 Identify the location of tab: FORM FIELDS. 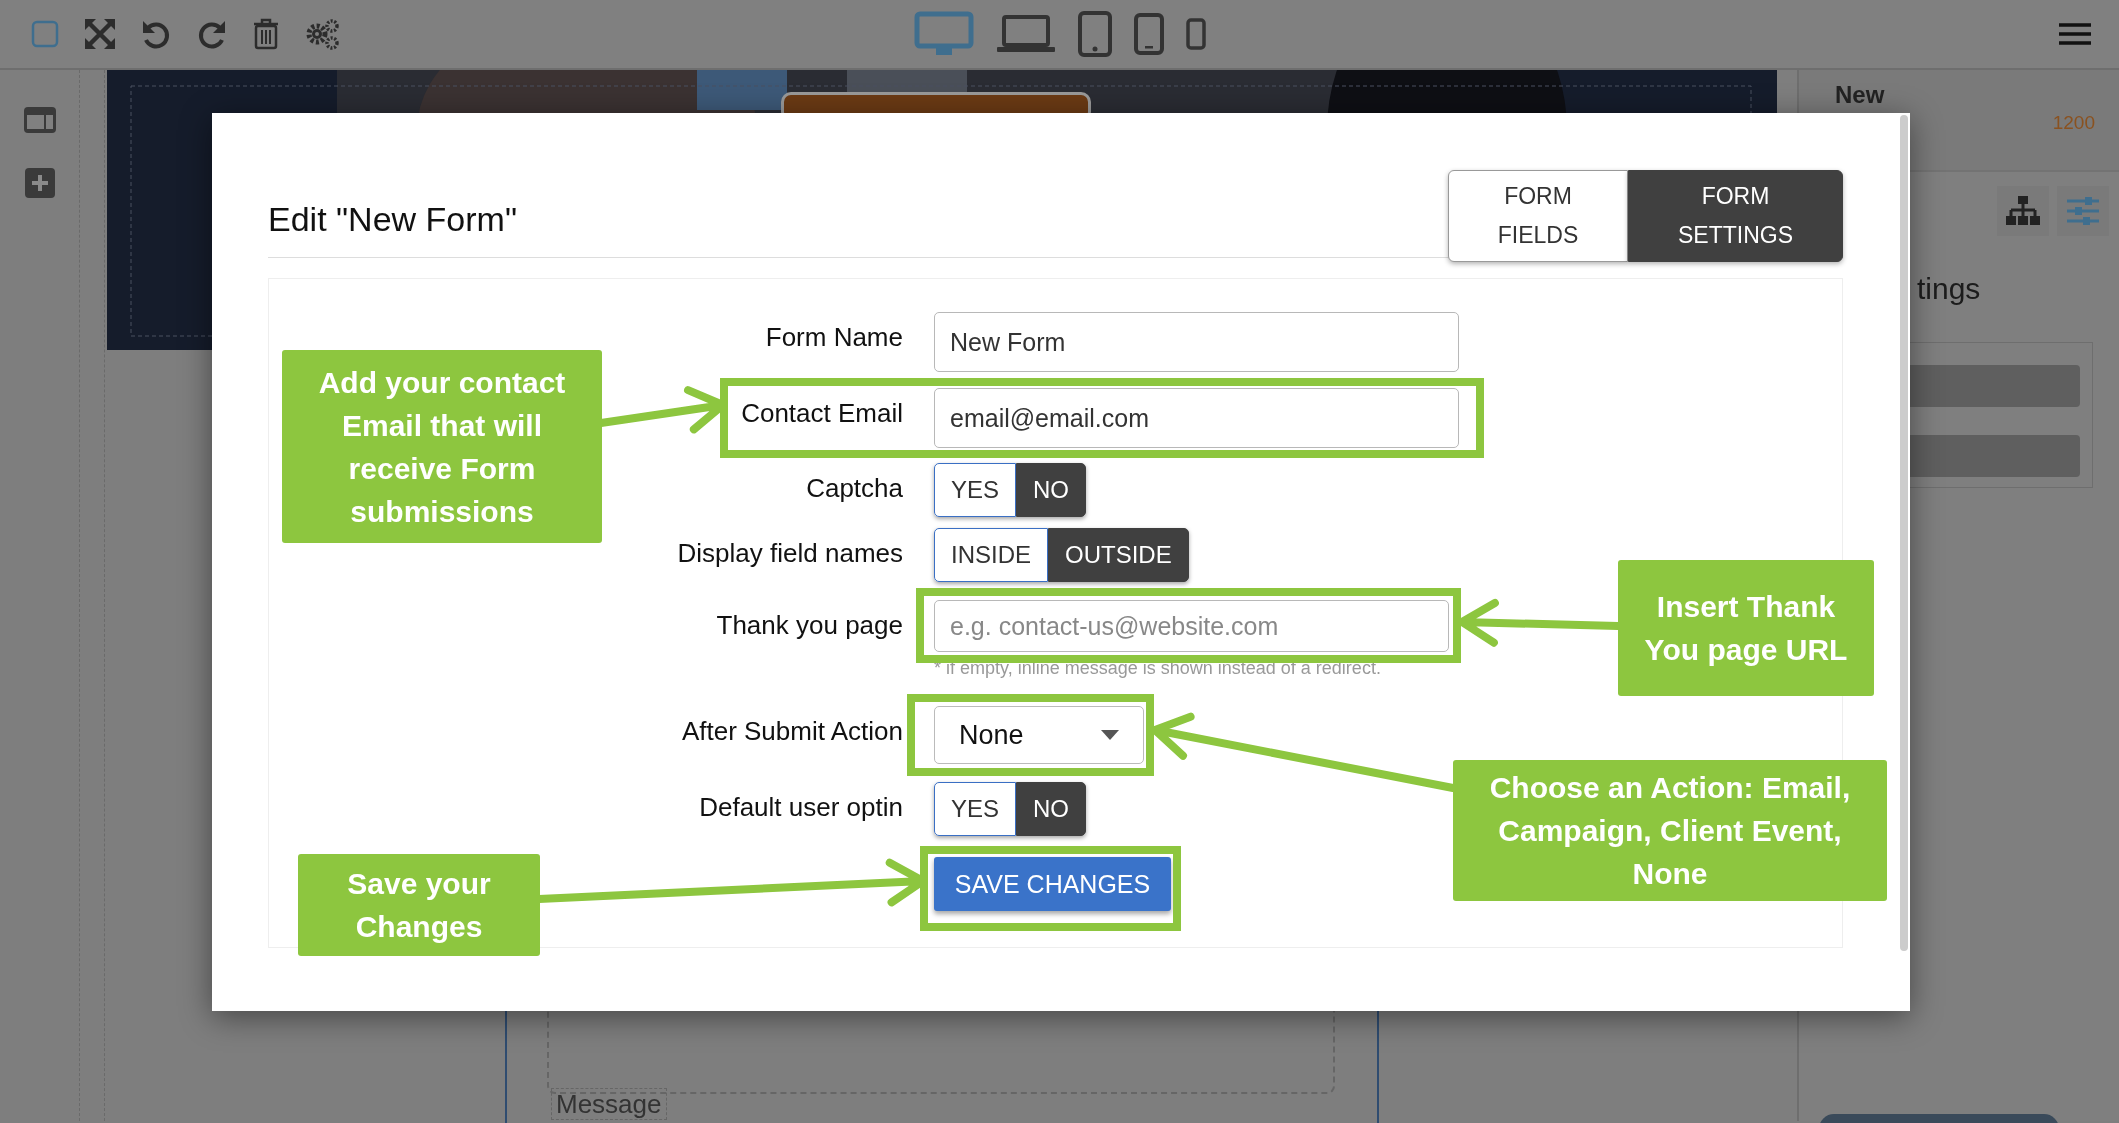
(1538, 216).